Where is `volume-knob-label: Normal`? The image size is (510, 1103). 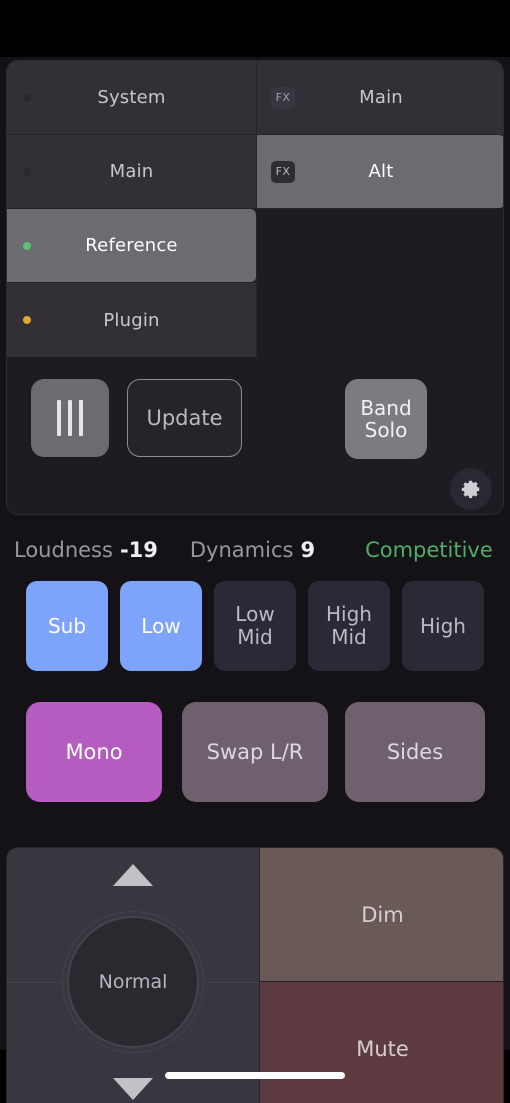 volume-knob-label: Normal is located at coordinates (133, 982).